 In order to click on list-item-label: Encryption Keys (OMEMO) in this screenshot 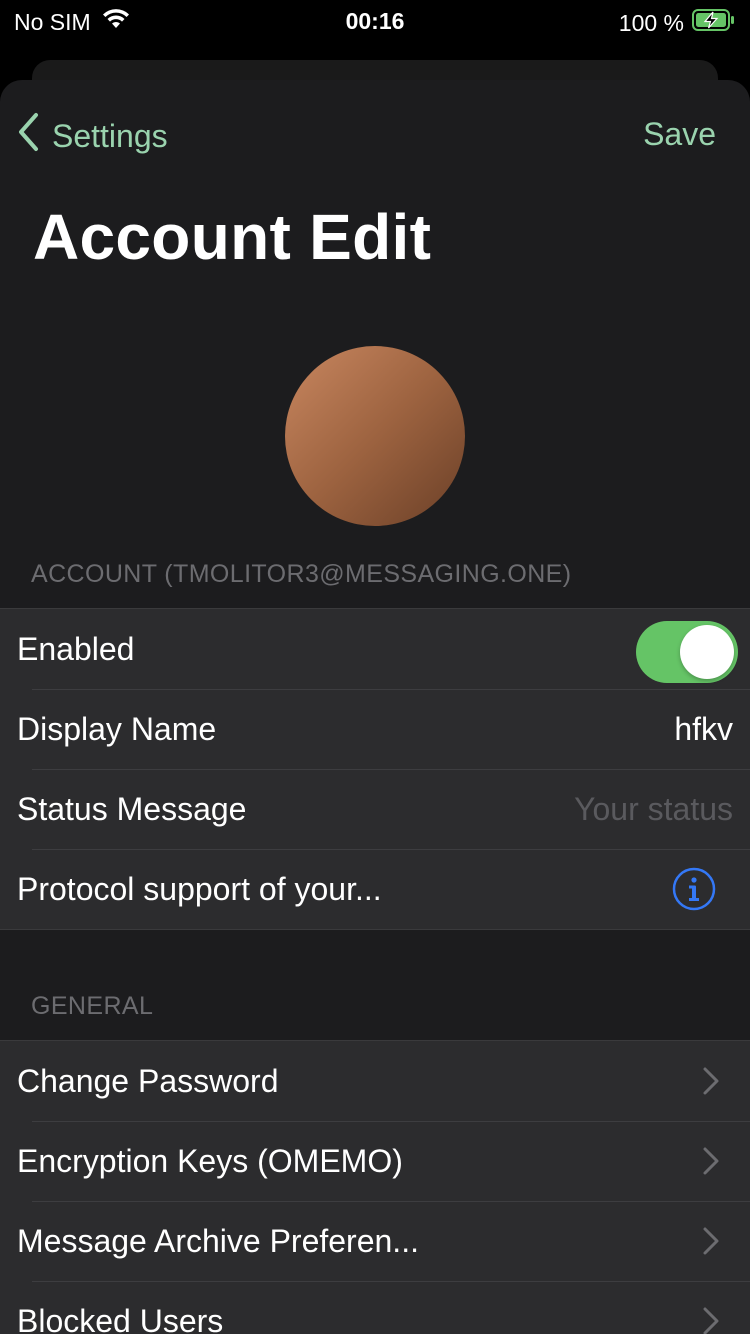, I will do `click(210, 1160)`.